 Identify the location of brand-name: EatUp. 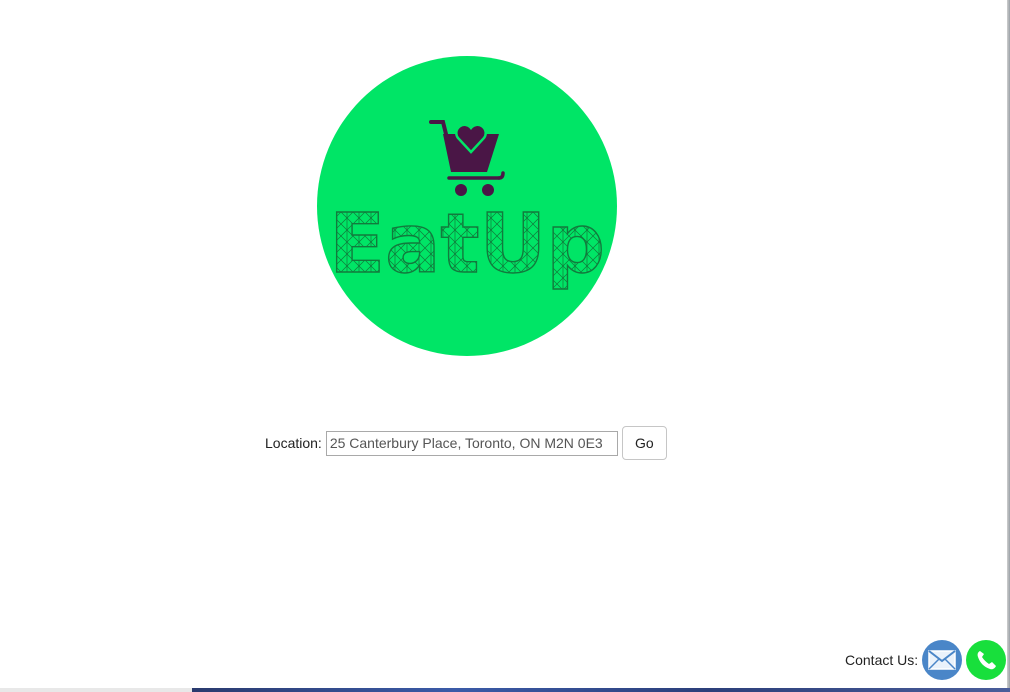
(467, 244).